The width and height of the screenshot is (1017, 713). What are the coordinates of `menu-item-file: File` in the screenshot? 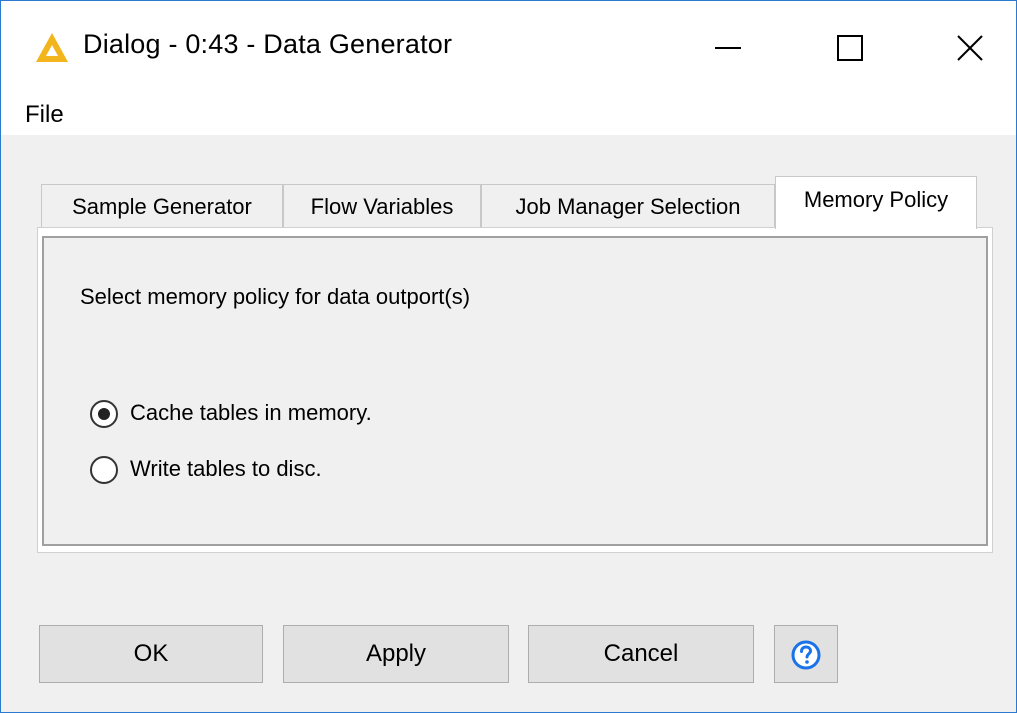 It's located at (44, 115).